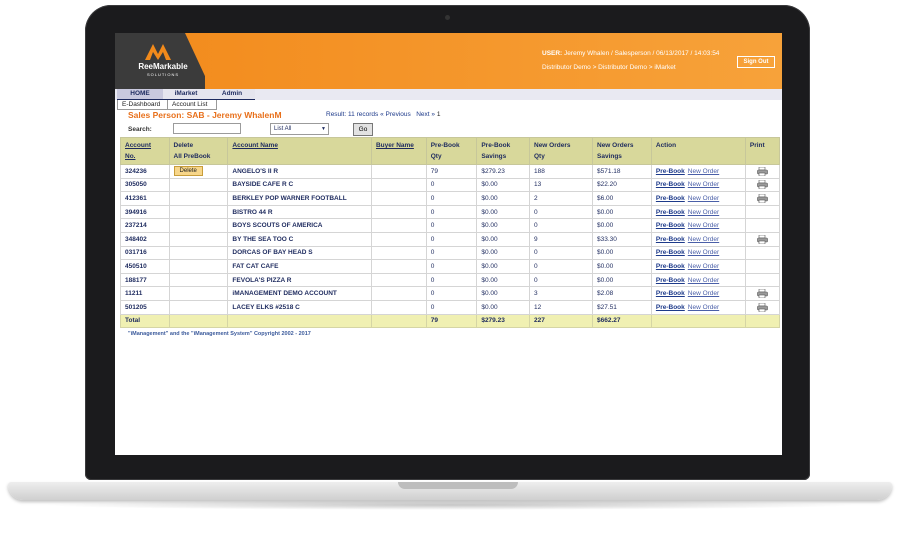  What do you see at coordinates (395, 114) in the screenshot?
I see `previous-link: « Previous` at bounding box center [395, 114].